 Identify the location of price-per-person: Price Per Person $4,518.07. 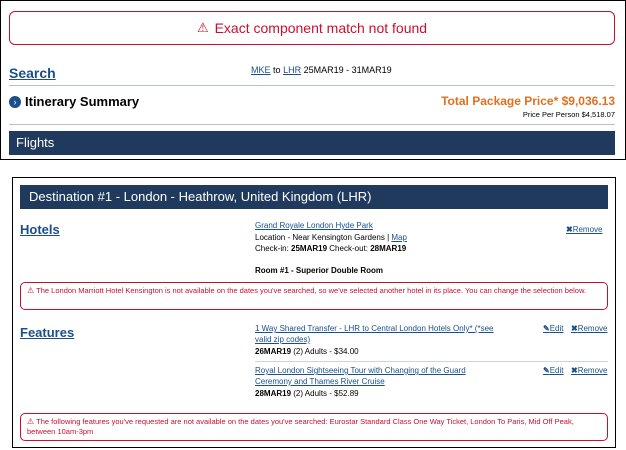
(568, 114).